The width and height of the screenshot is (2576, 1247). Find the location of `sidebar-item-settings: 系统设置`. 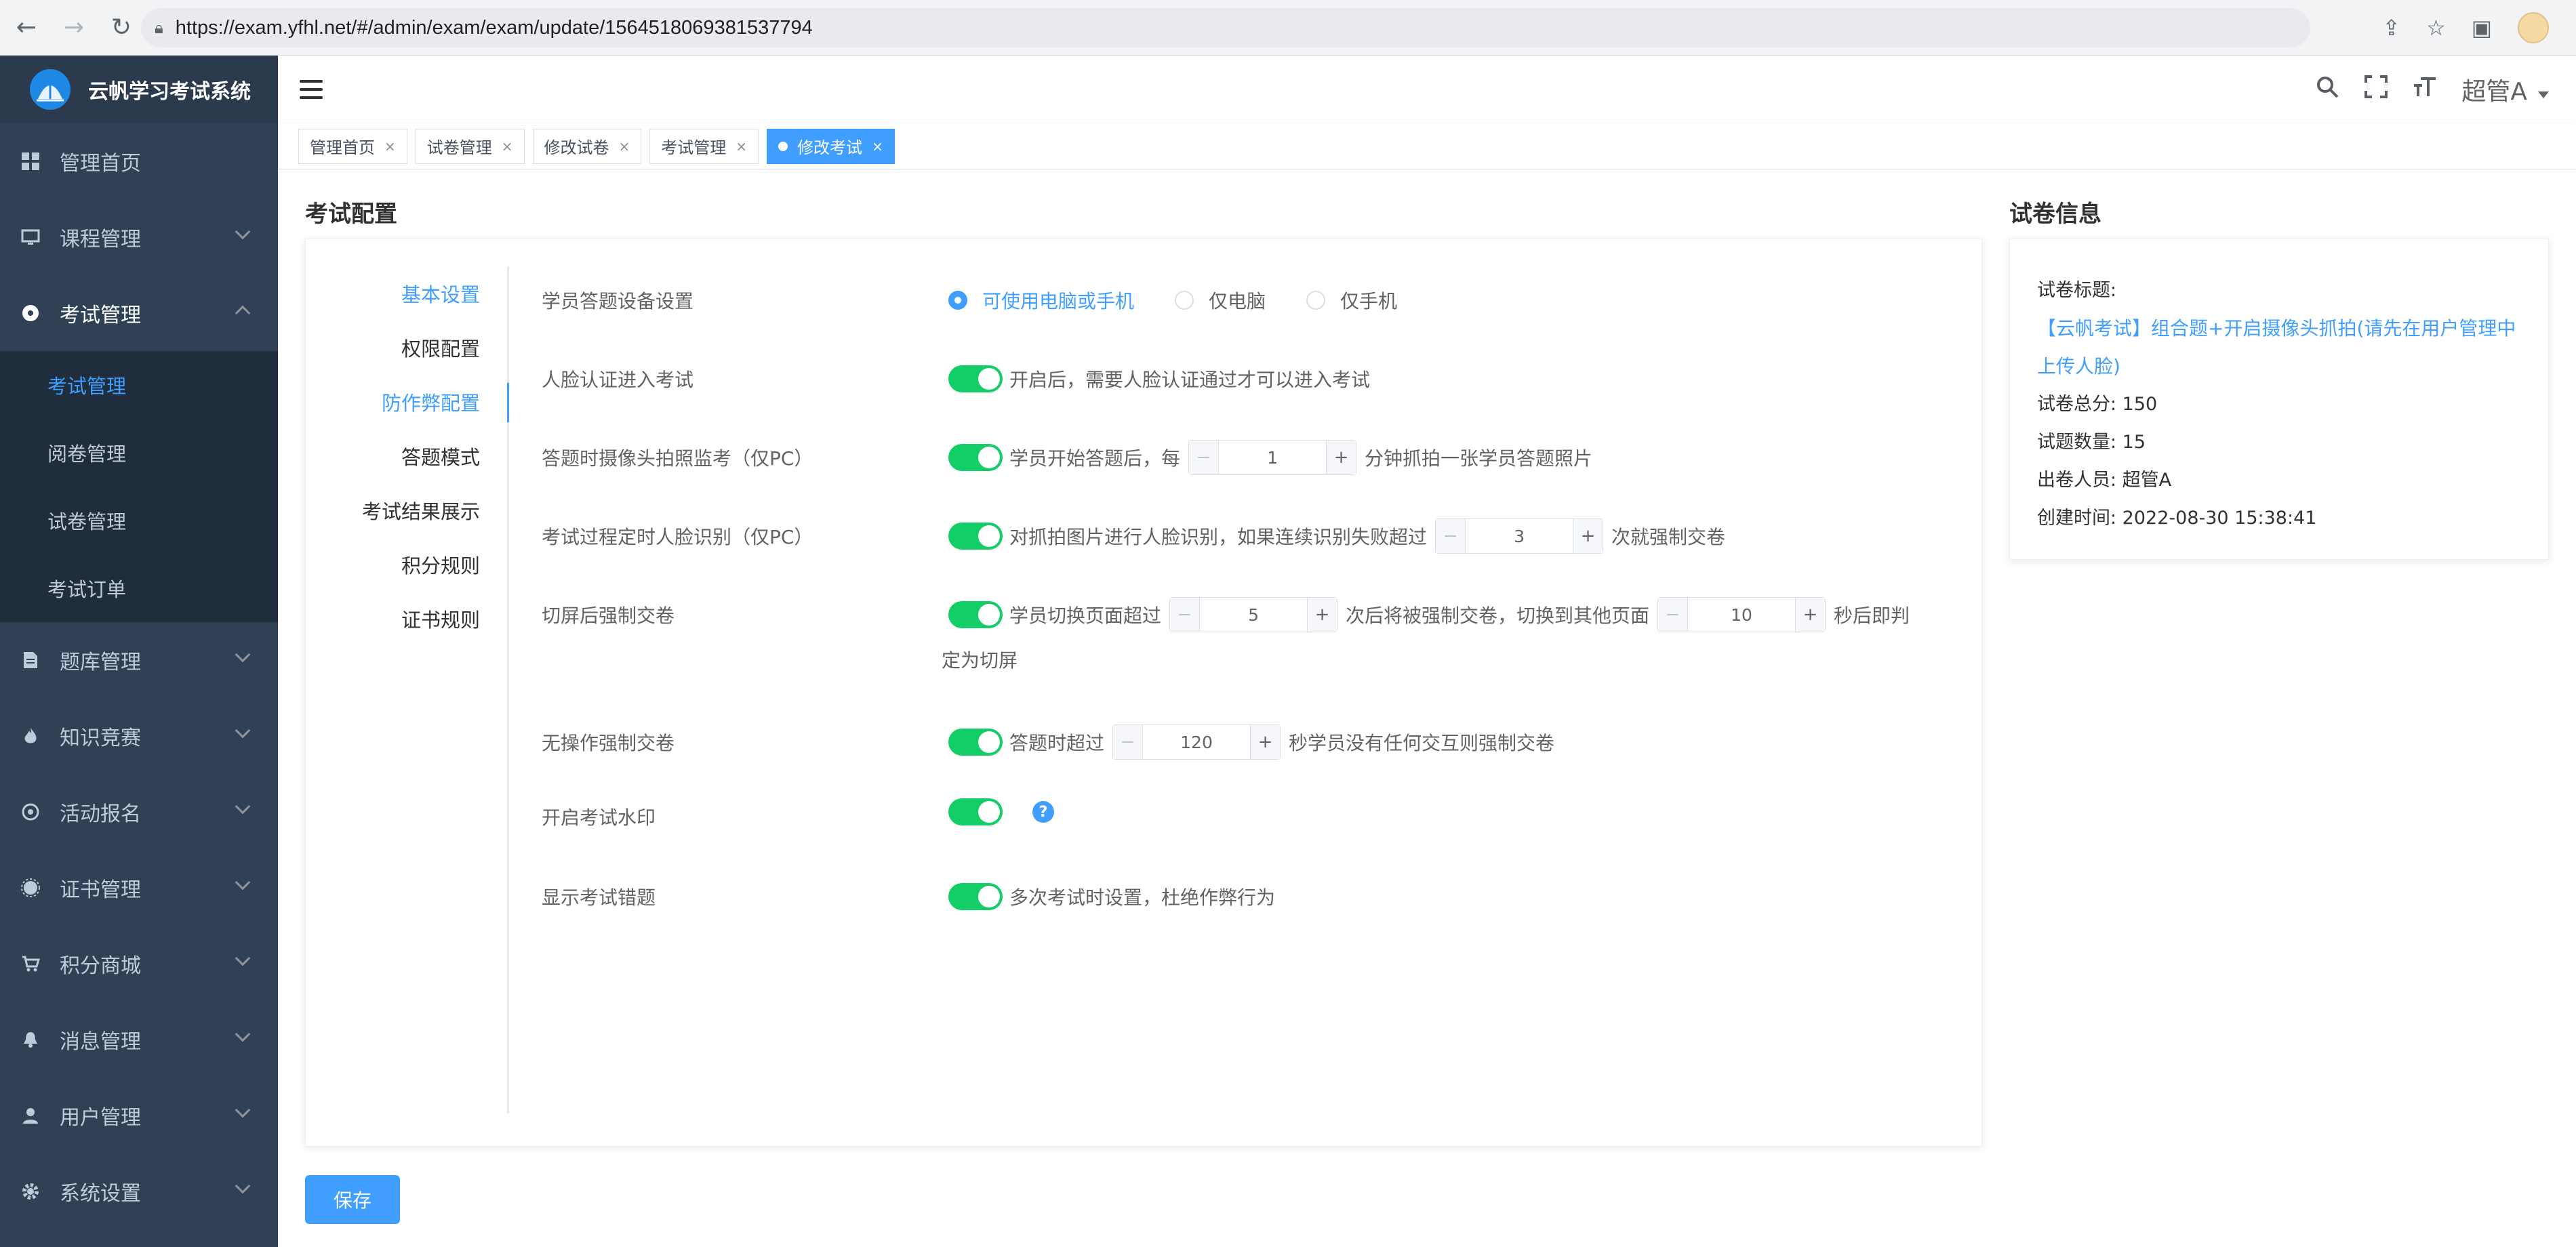

sidebar-item-settings: 系统设置 is located at coordinates (139, 1191).